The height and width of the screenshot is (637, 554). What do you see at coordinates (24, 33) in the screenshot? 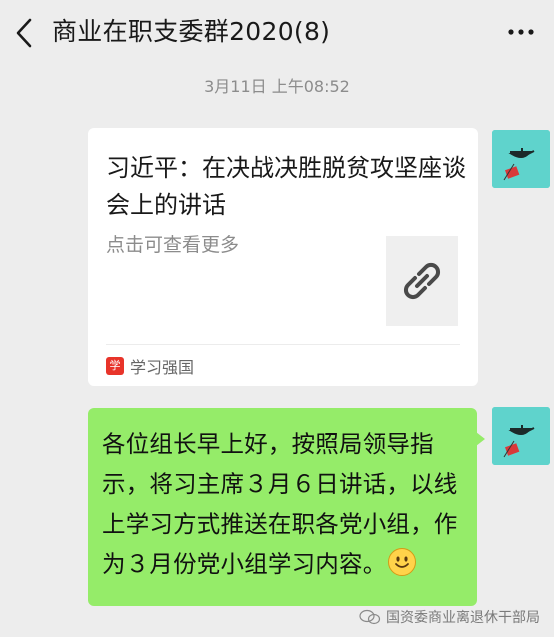
I see `chevron-left-icon` at bounding box center [24, 33].